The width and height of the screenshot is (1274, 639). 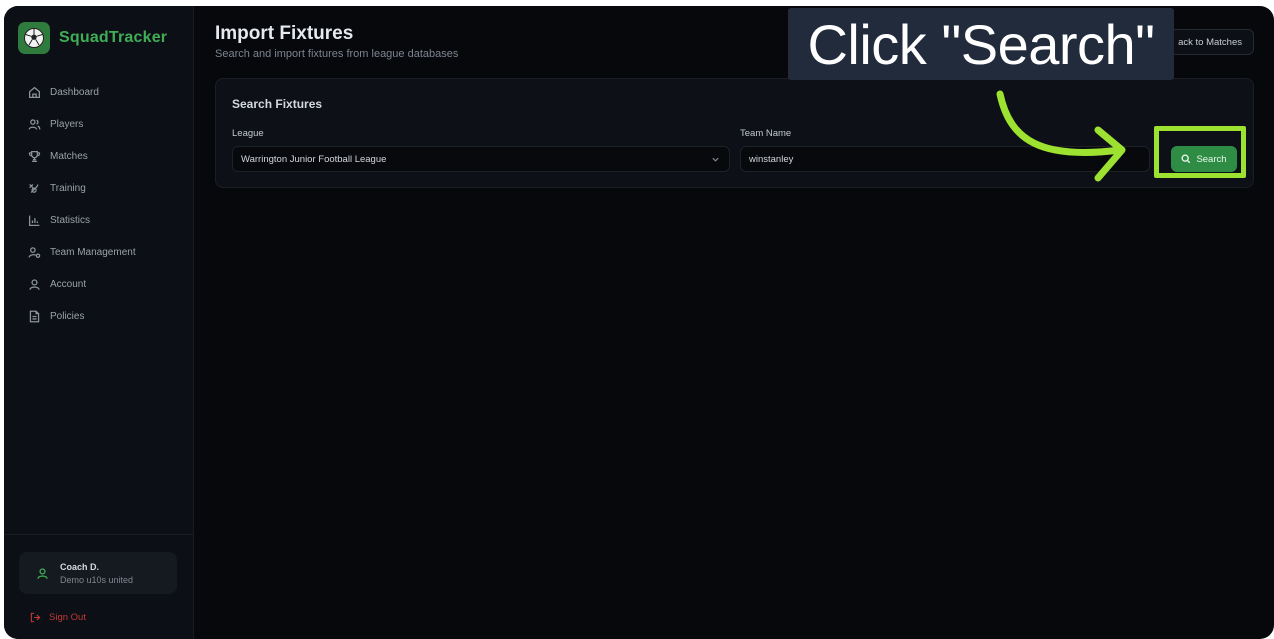 I want to click on card-title: Search Fixtures, so click(x=277, y=104).